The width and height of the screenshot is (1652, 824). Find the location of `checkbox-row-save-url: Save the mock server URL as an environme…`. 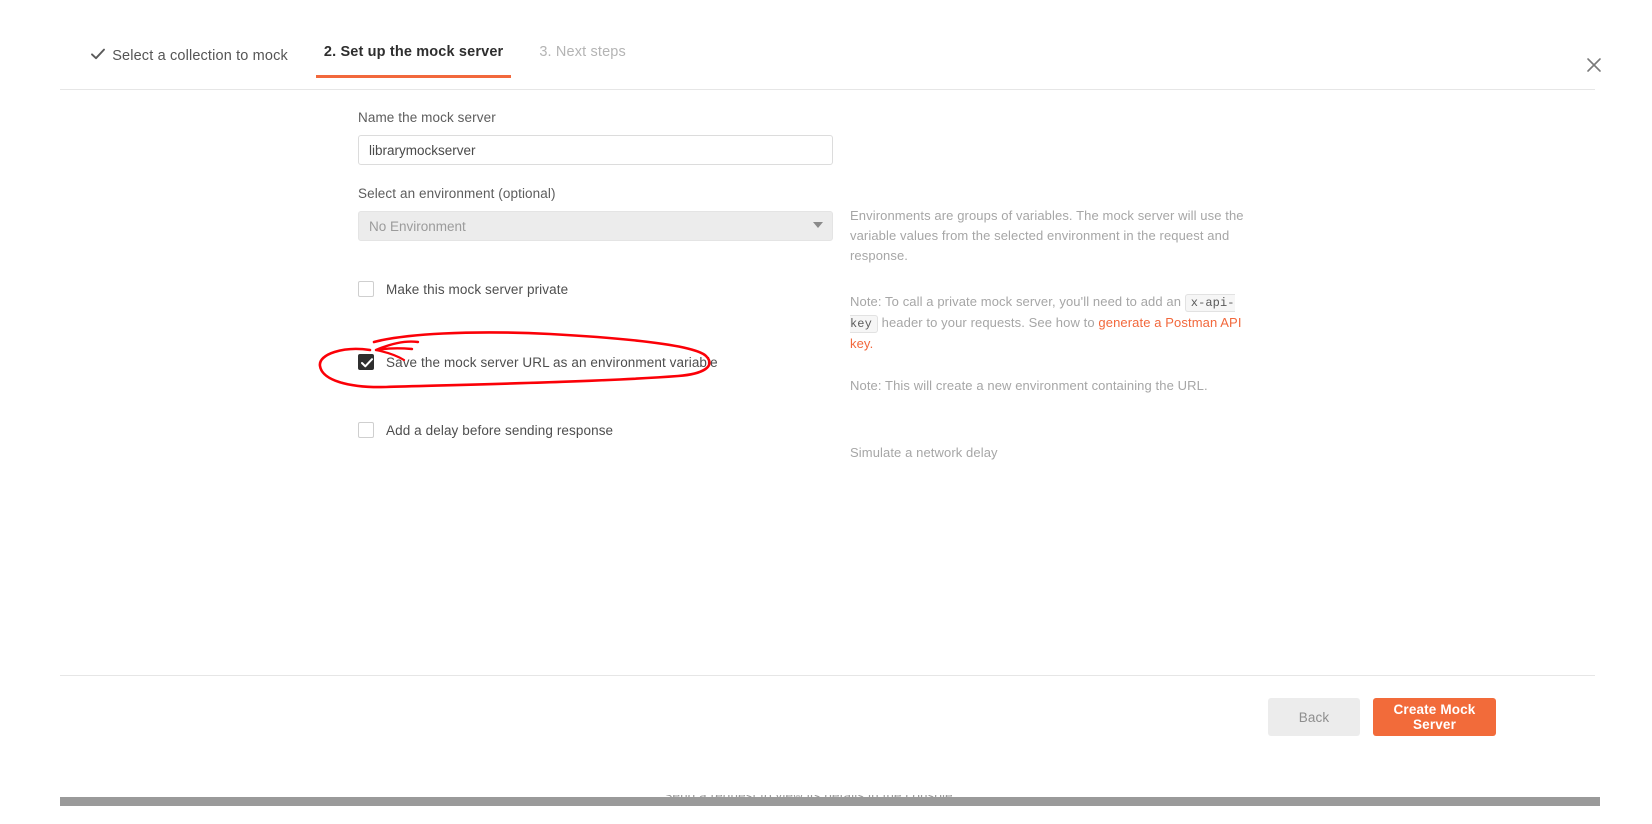

checkbox-row-save-url: Save the mock server URL as an environme… is located at coordinates (598, 362).